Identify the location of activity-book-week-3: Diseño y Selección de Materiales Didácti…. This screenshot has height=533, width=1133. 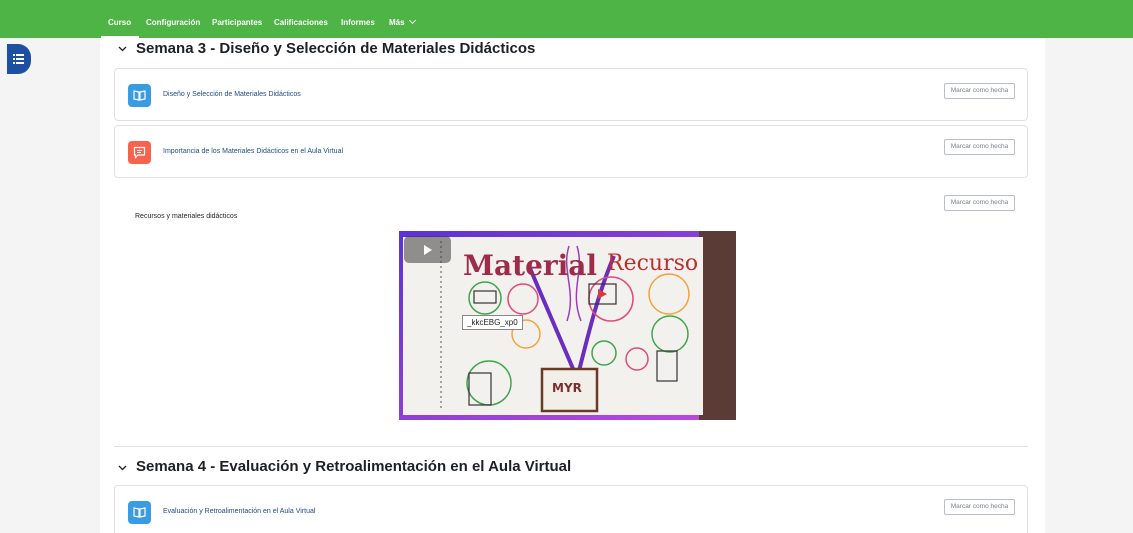
(571, 94).